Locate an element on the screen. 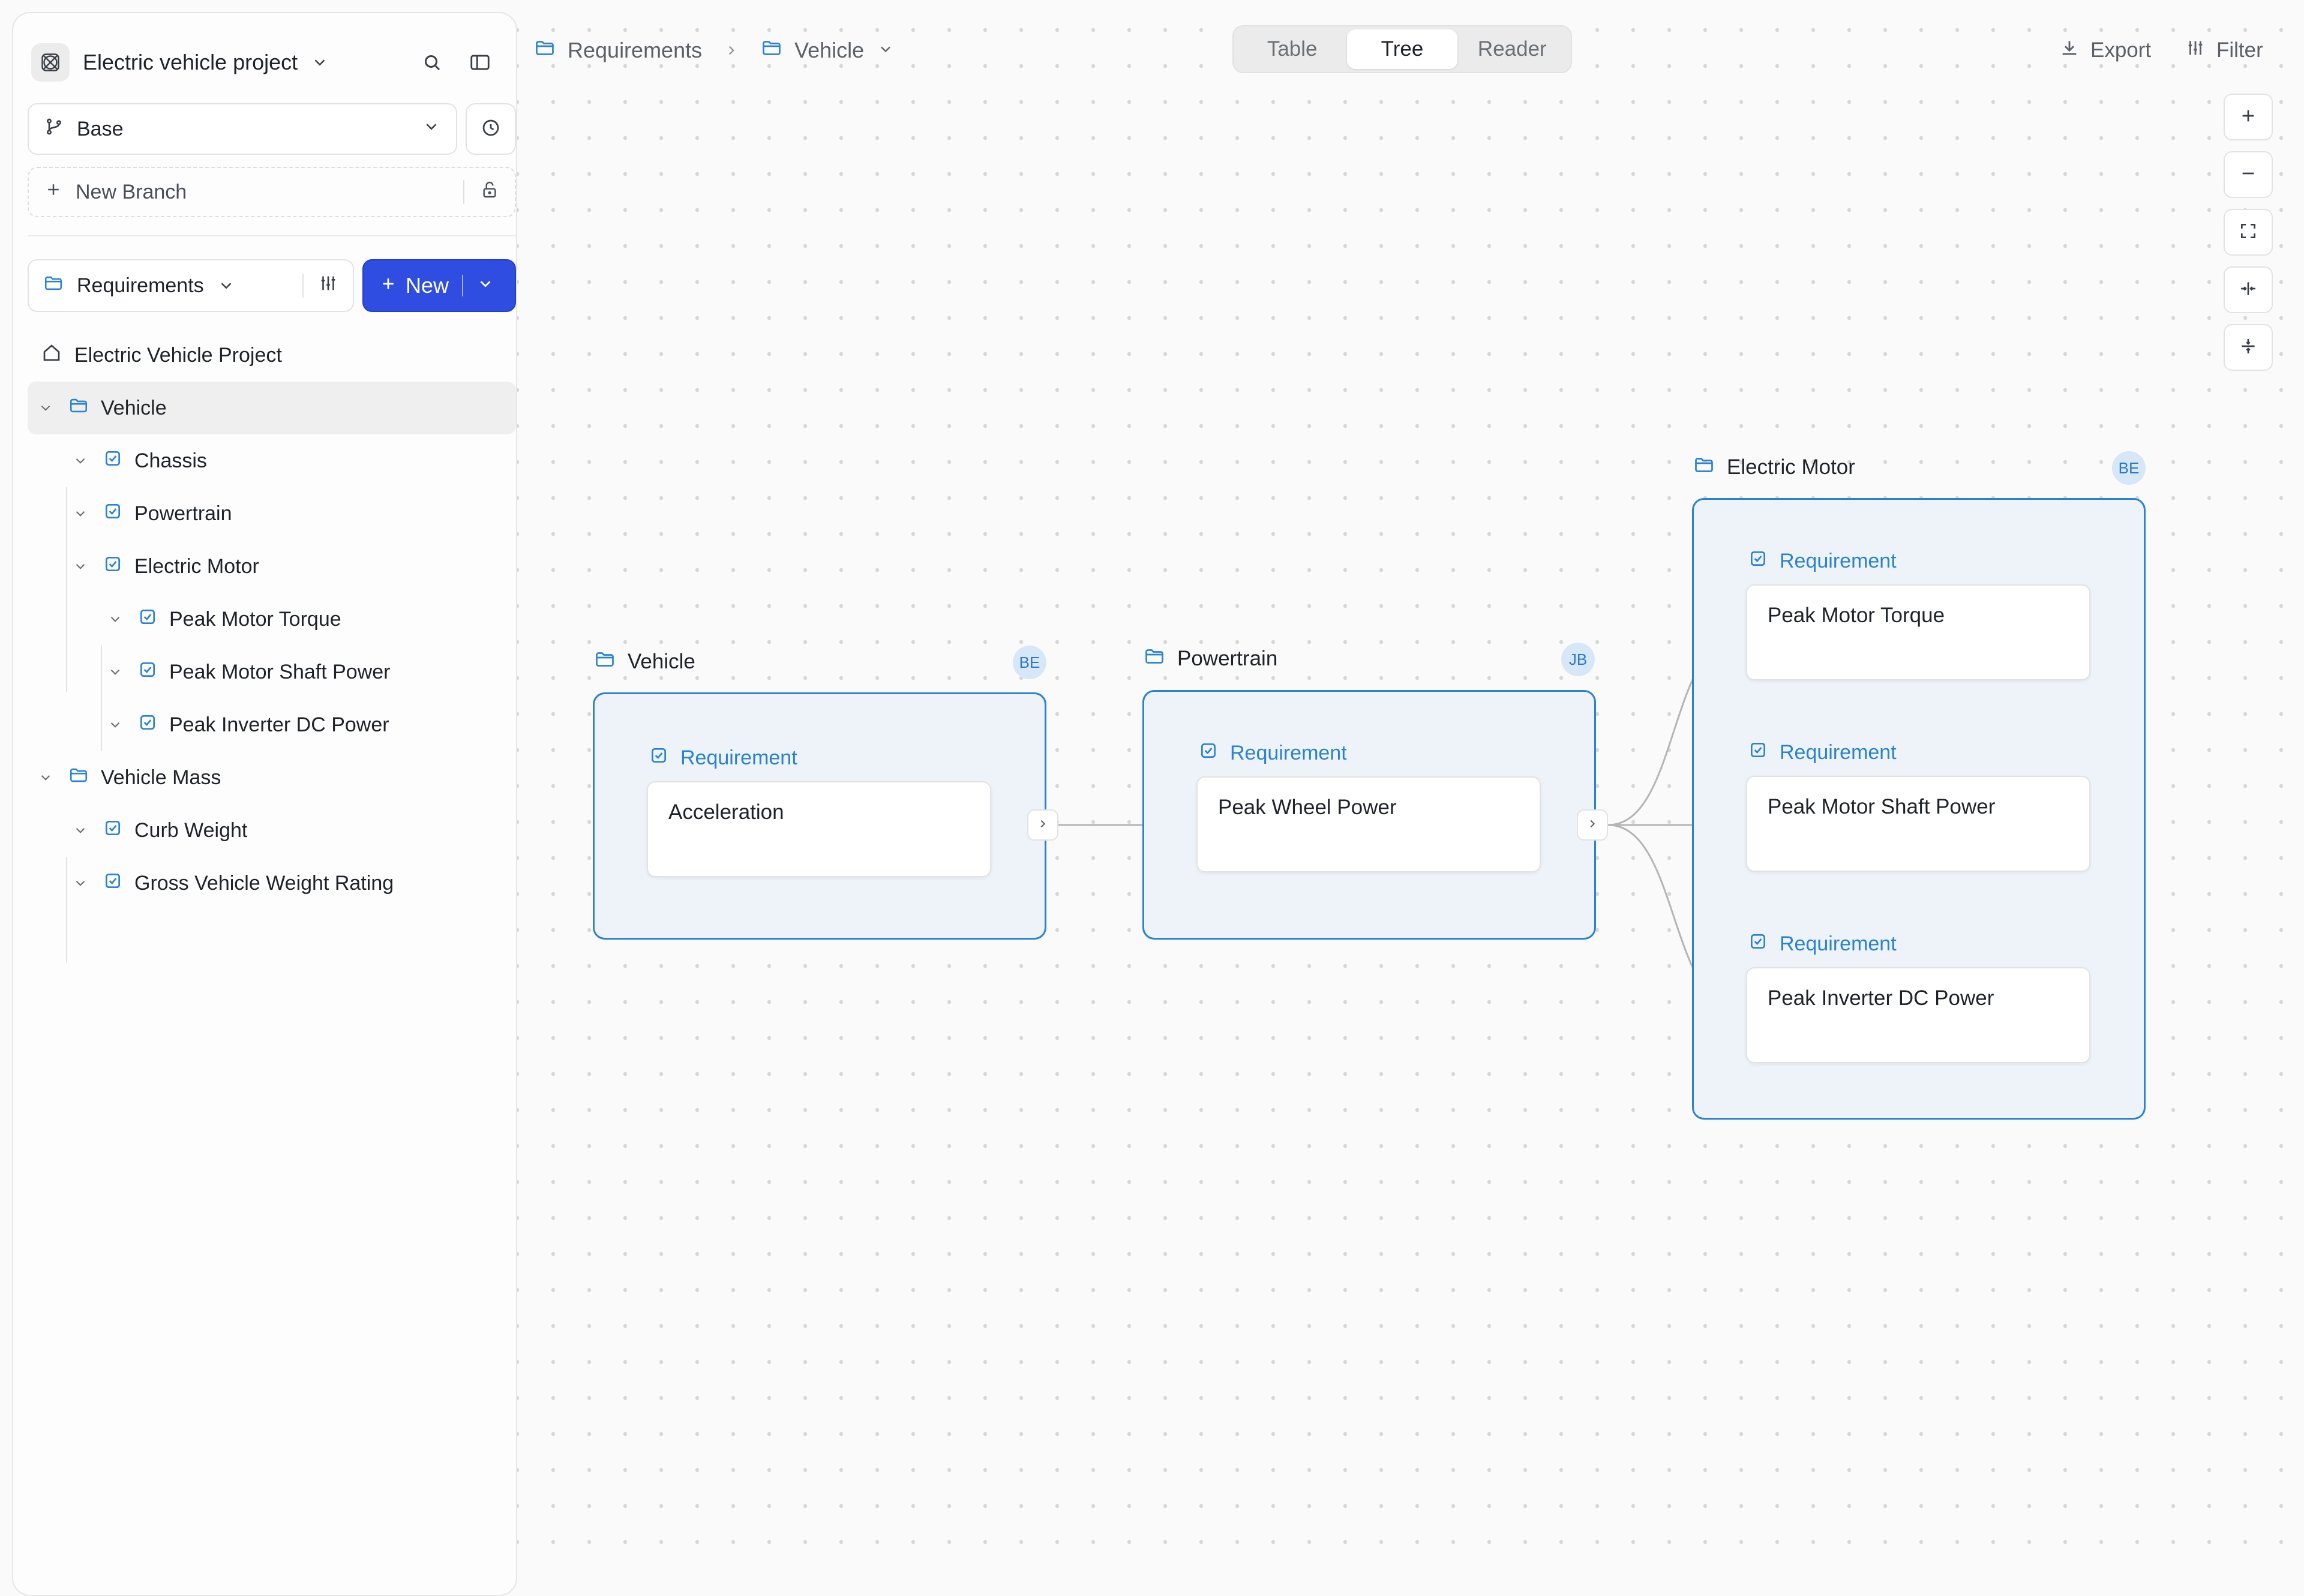 This screenshot has height=1596, width=2304. section-select: Requirements is located at coordinates (191, 285).